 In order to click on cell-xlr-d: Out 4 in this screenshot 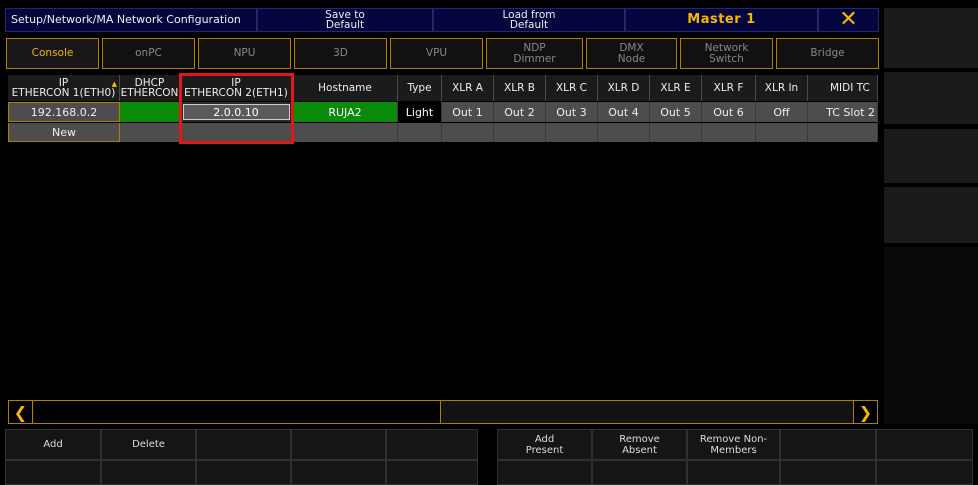, I will do `click(624, 112)`.